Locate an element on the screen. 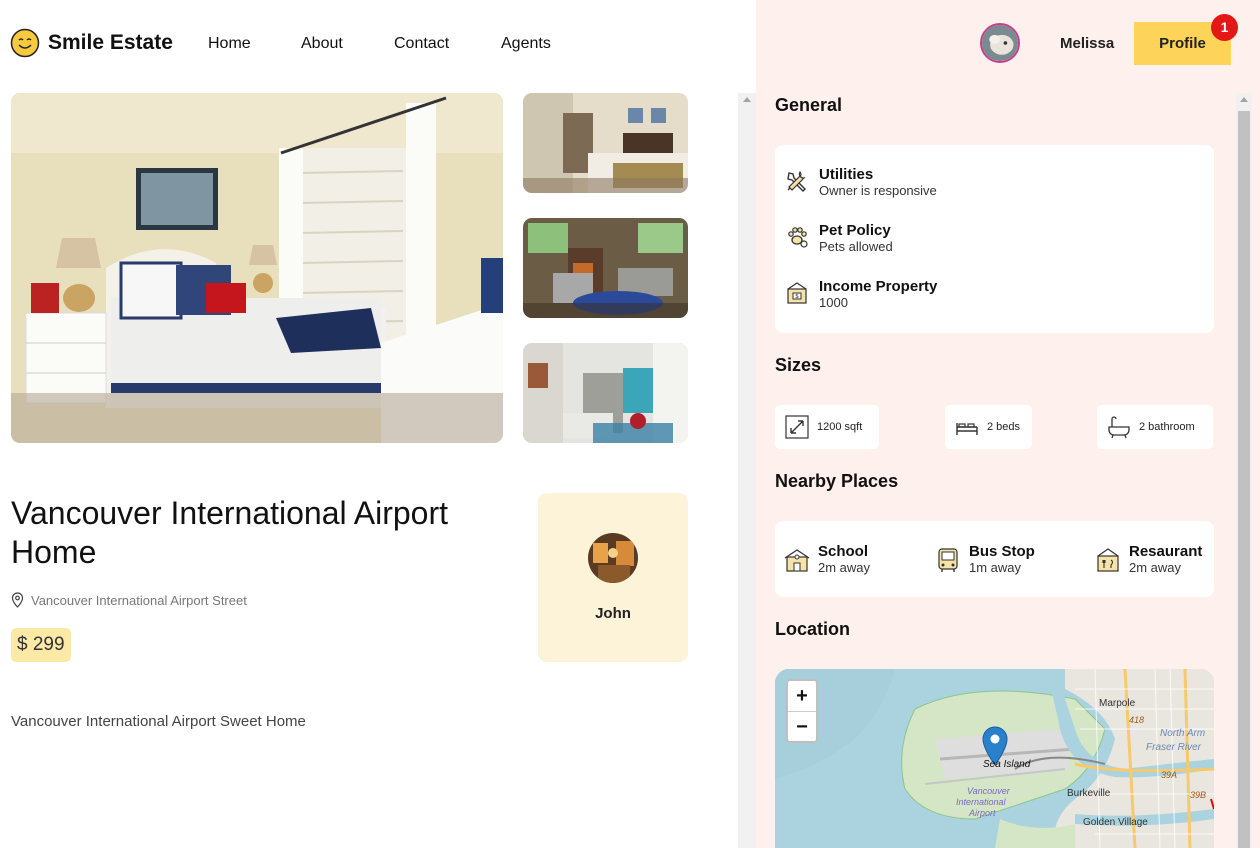 The height and width of the screenshot is (848, 1260). tools-icon is located at coordinates (796, 181).